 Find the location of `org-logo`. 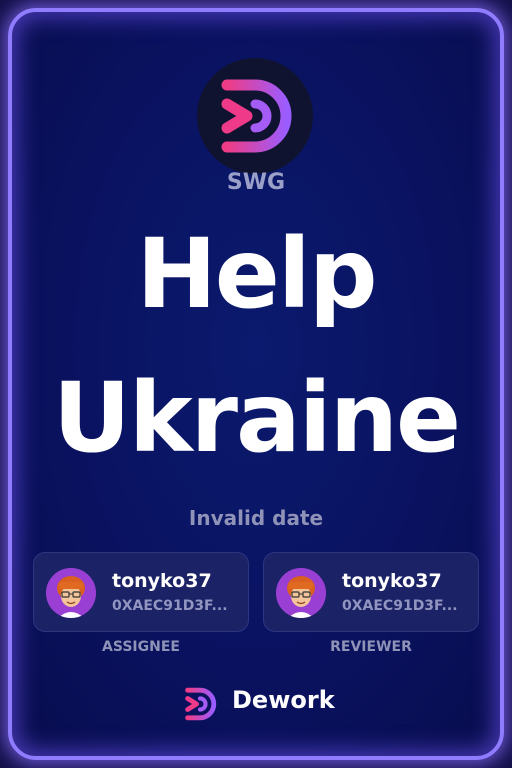

org-logo is located at coordinates (255, 116).